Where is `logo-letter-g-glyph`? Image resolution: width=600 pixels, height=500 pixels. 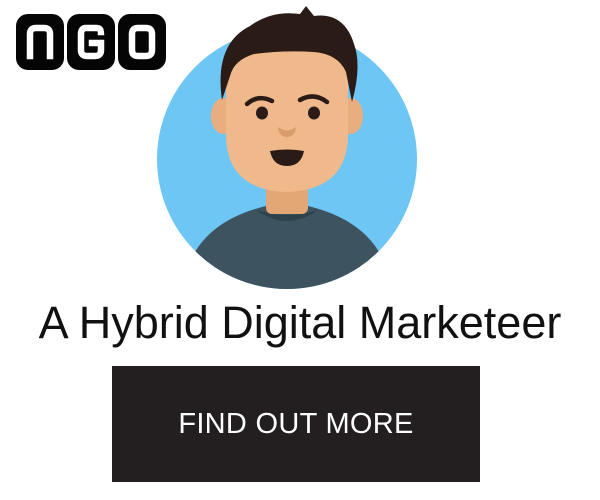 logo-letter-g-glyph is located at coordinates (91, 42).